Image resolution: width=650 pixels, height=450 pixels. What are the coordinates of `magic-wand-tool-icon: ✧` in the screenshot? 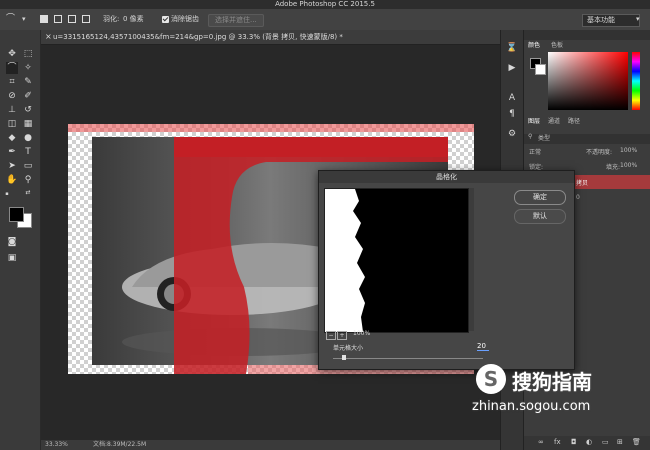 It's located at (28, 68).